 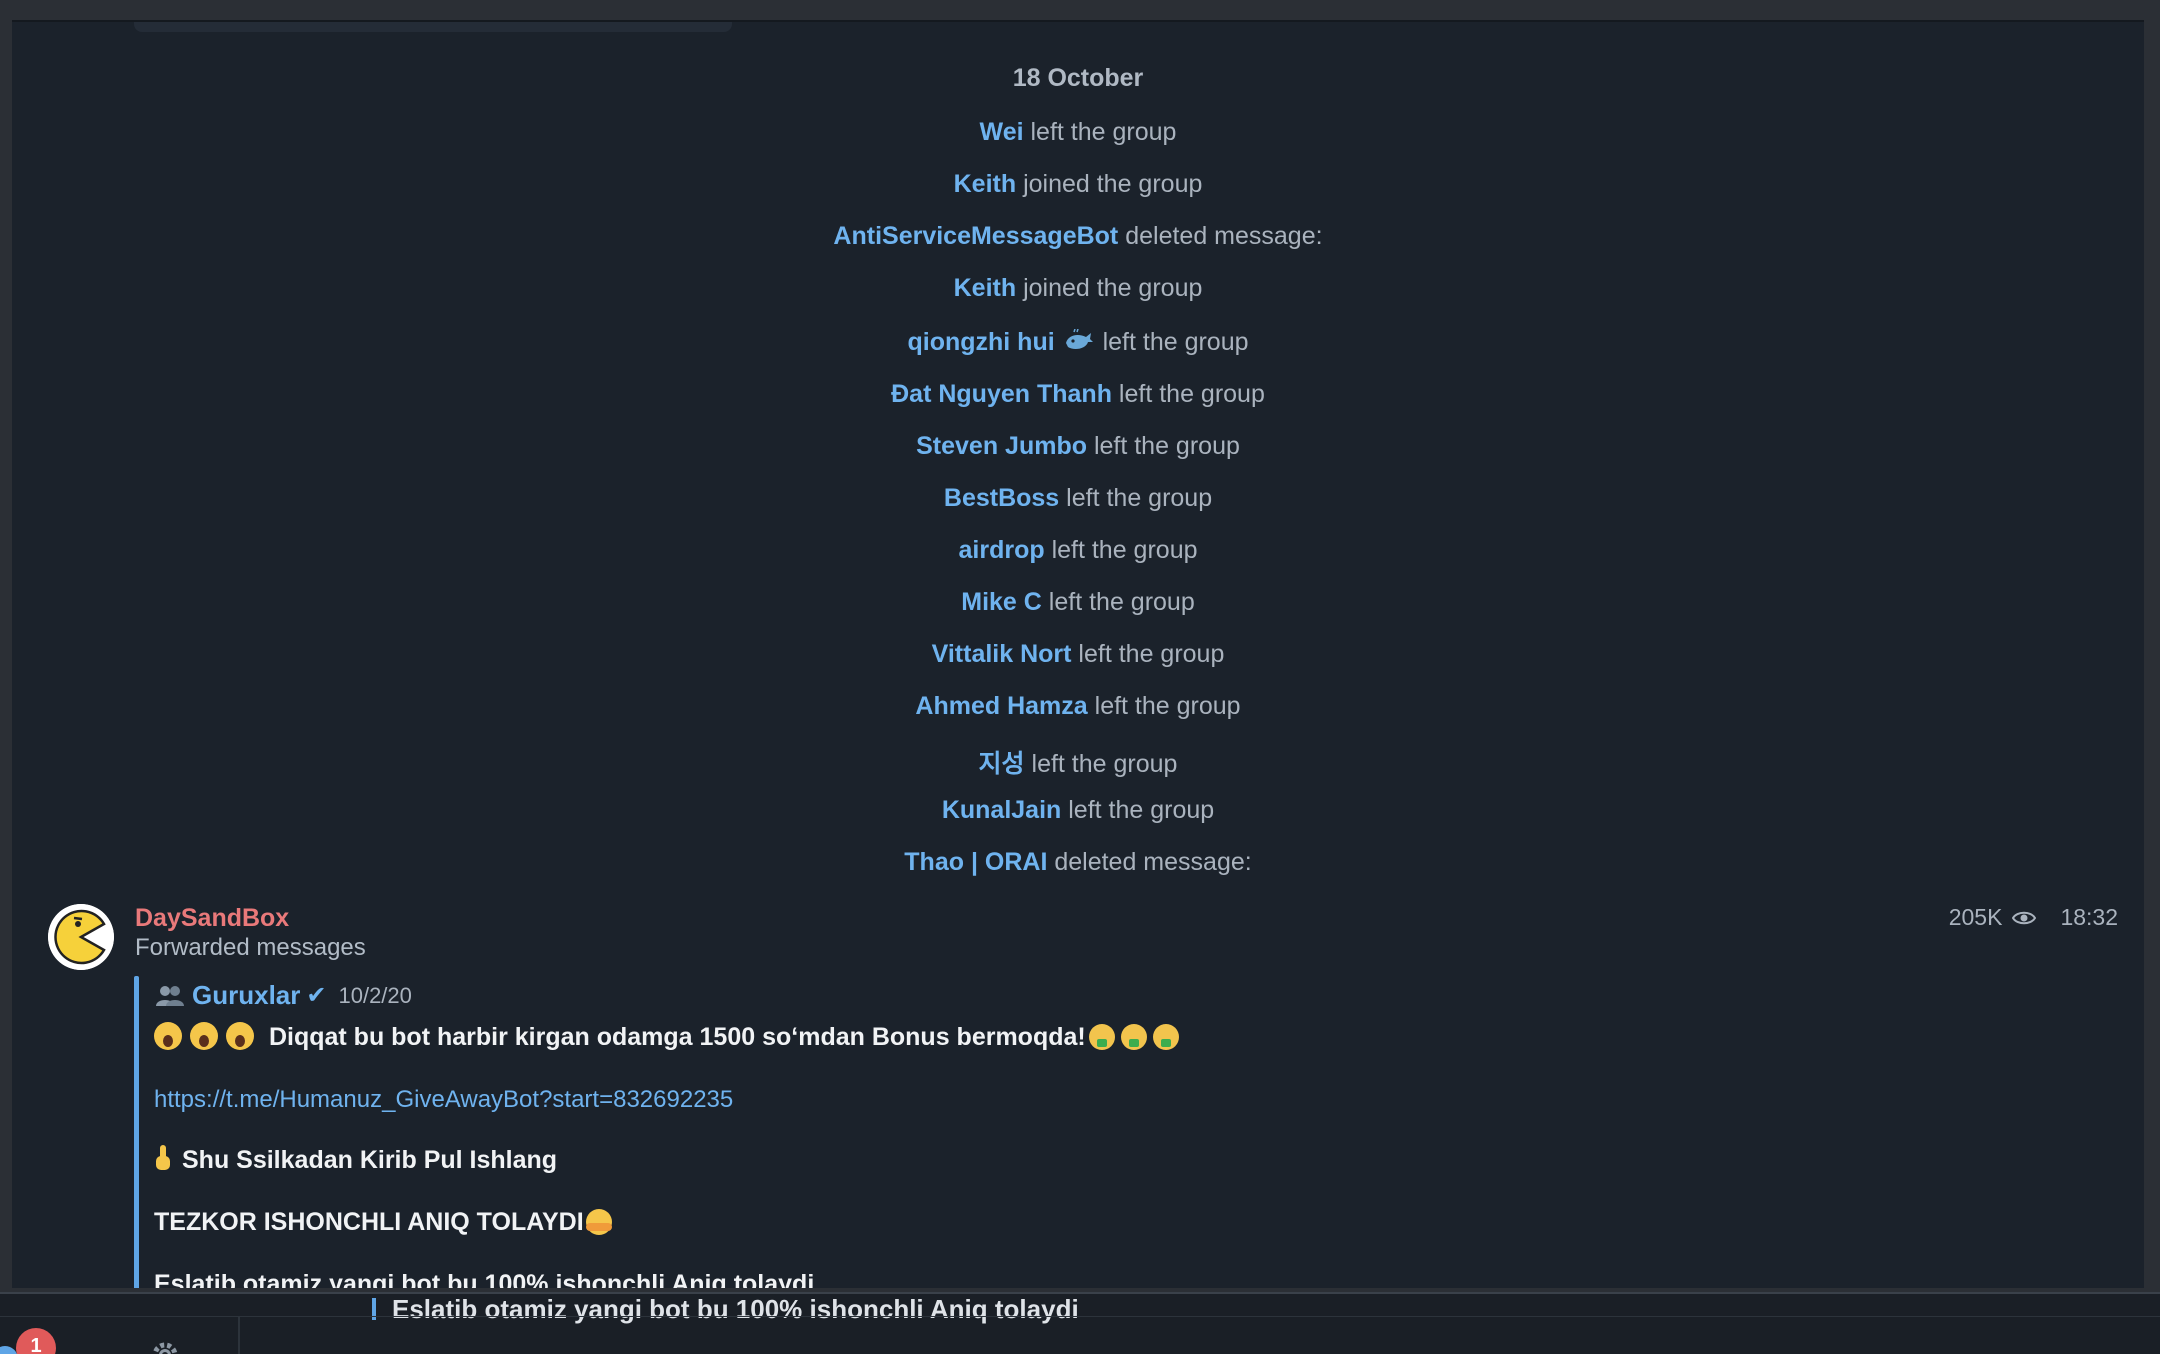 I want to click on service-actor: AntiServiceMessageBot, so click(x=975, y=236).